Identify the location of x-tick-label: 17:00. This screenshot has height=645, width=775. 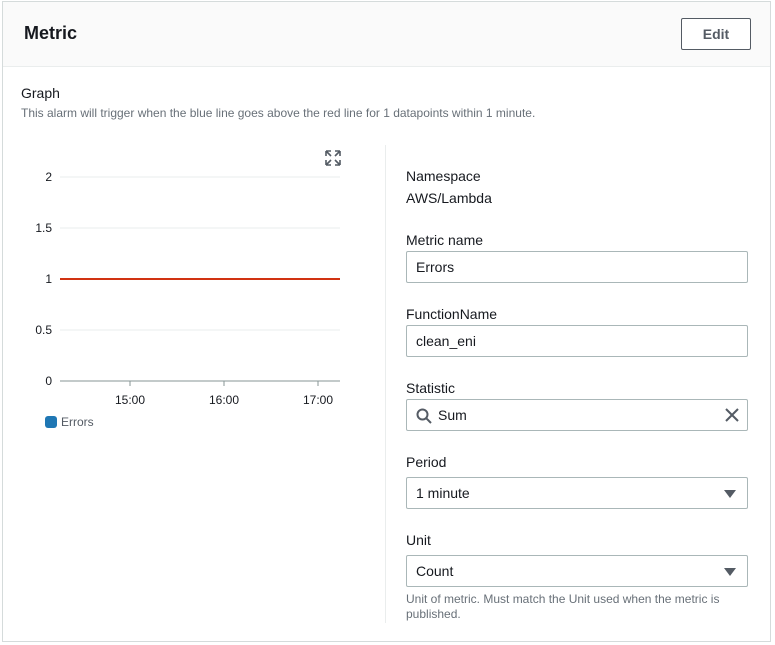
(318, 400).